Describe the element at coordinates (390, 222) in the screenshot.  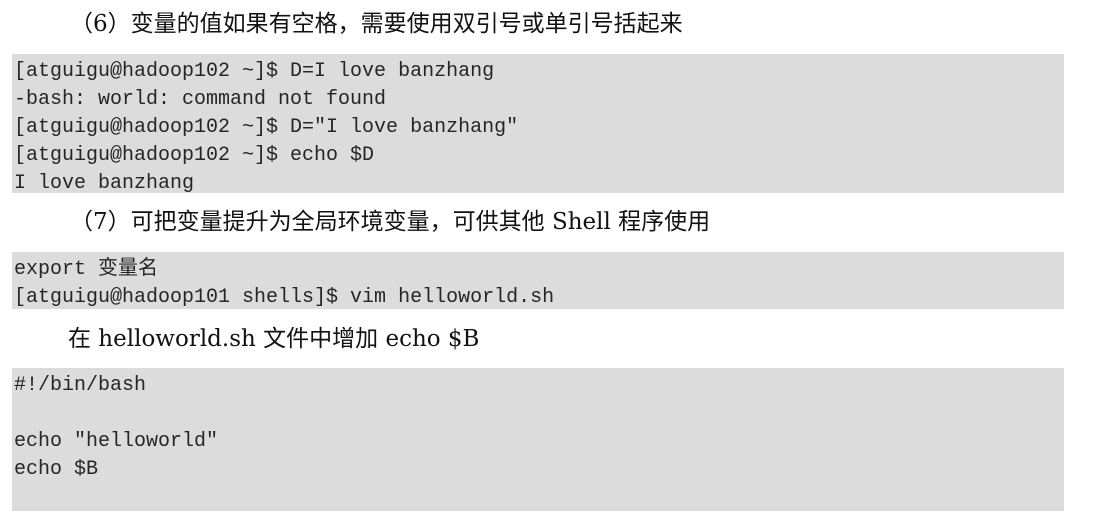
I see `section-7-heading: （7）可把变量提升为全局环境变量，可供其他 Shell 程序使用` at that location.